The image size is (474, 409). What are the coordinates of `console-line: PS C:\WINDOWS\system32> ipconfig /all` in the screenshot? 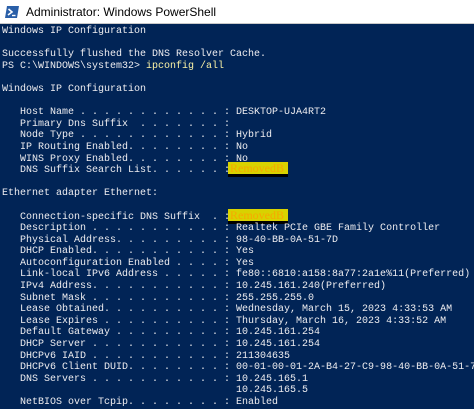 It's located at (238, 67).